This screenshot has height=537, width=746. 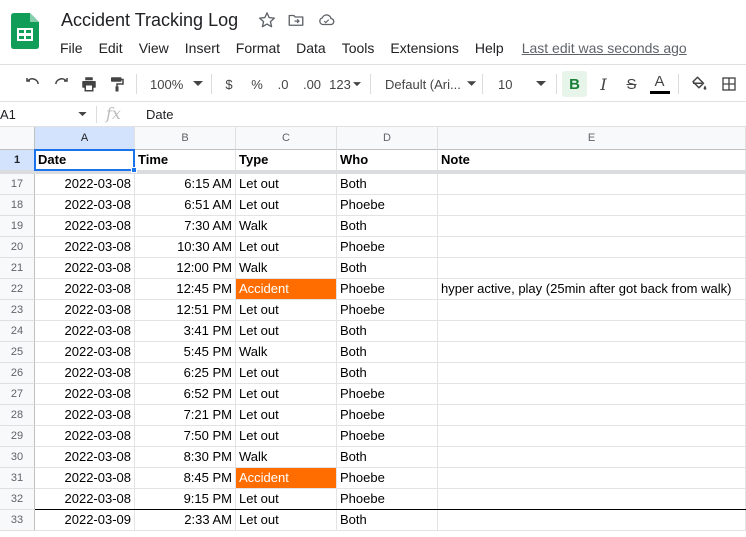 What do you see at coordinates (229, 84) in the screenshot?
I see `currency-format-button: $` at bounding box center [229, 84].